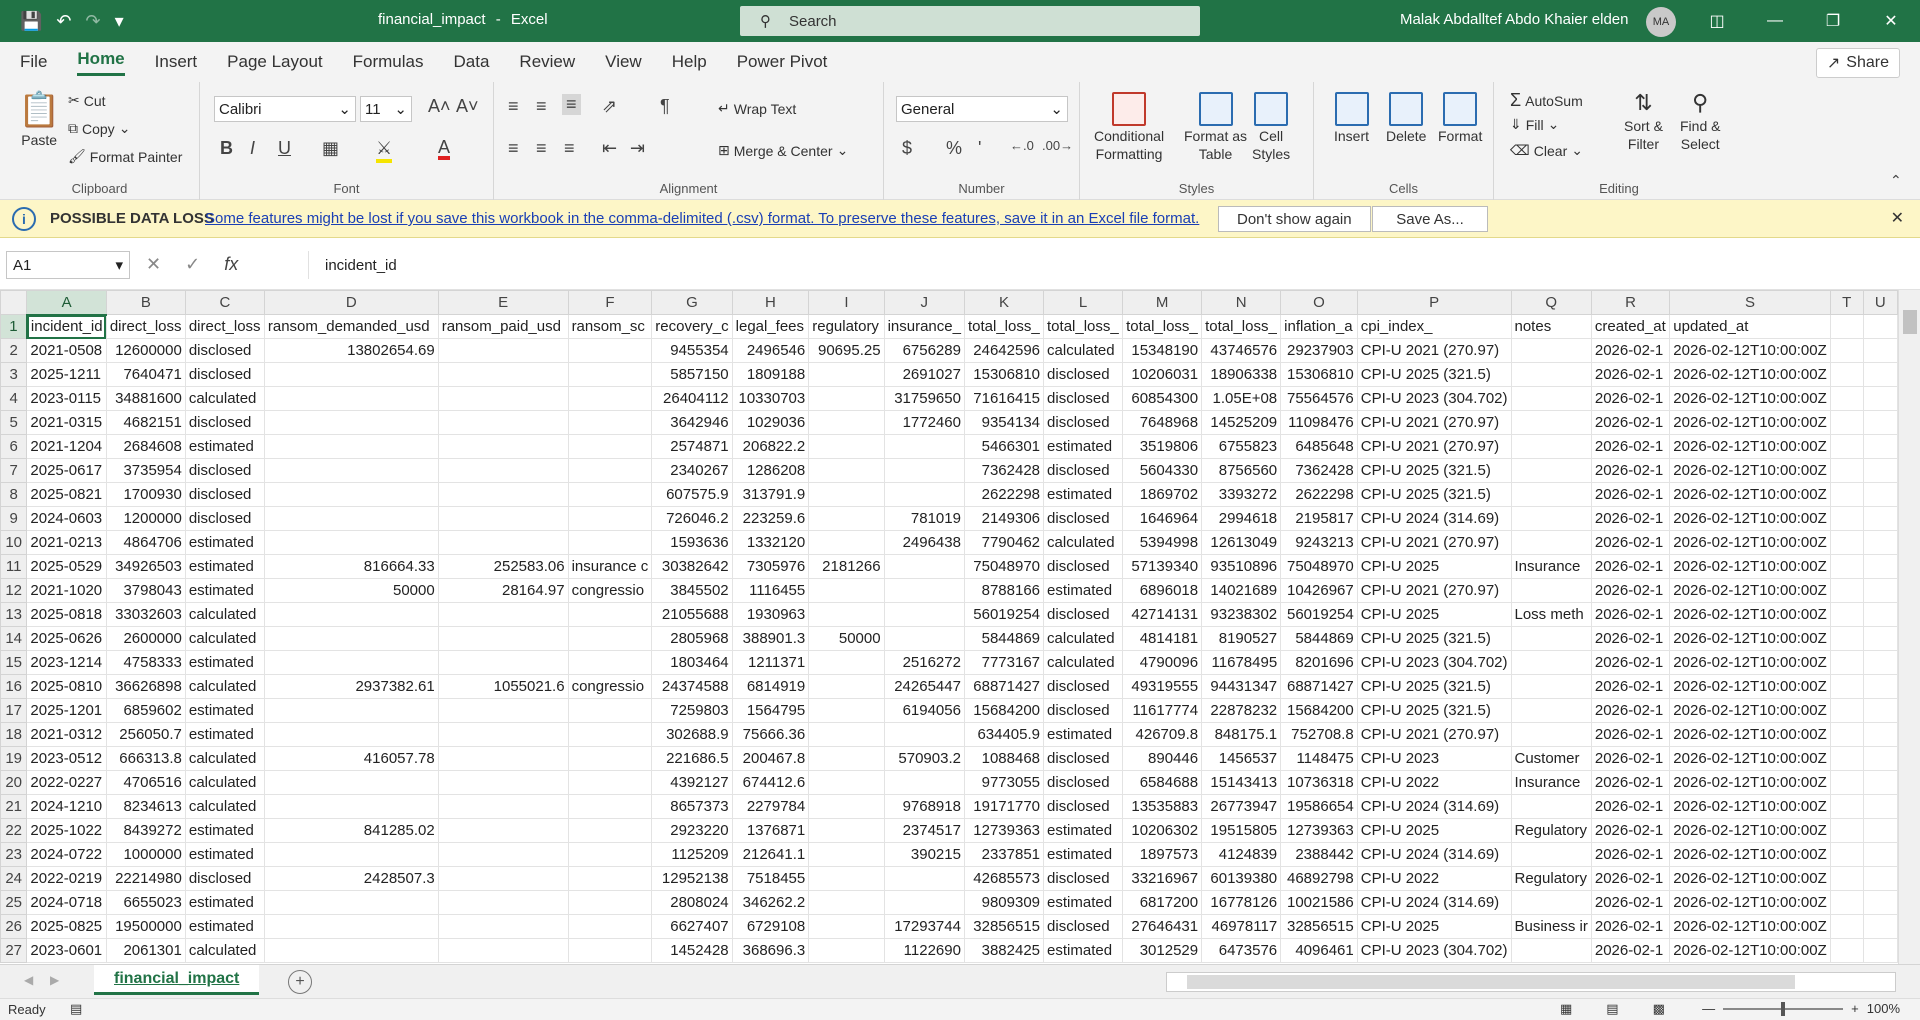 Image resolution: width=1920 pixels, height=1020 pixels. Describe the element at coordinates (1004, 902) in the screenshot. I see `cell: 9809309` at that location.